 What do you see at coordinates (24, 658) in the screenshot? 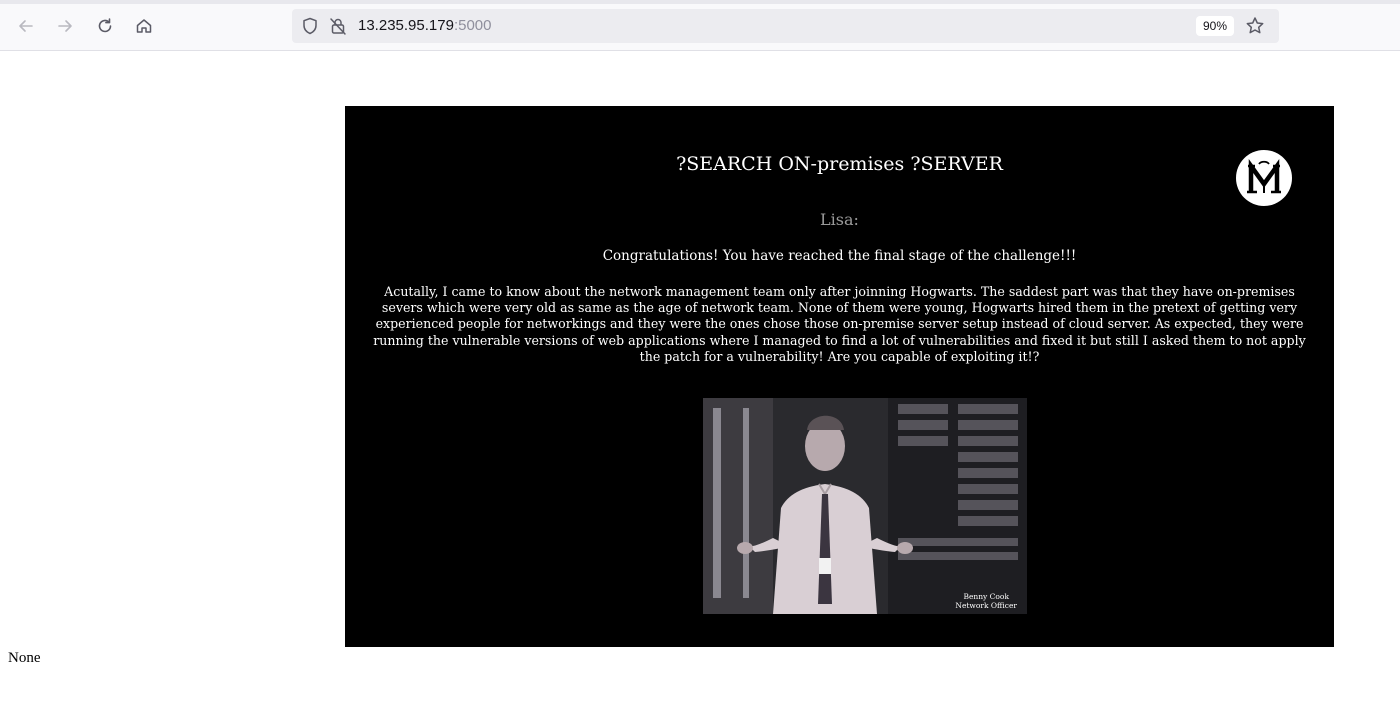
I see `response-output-text: None` at bounding box center [24, 658].